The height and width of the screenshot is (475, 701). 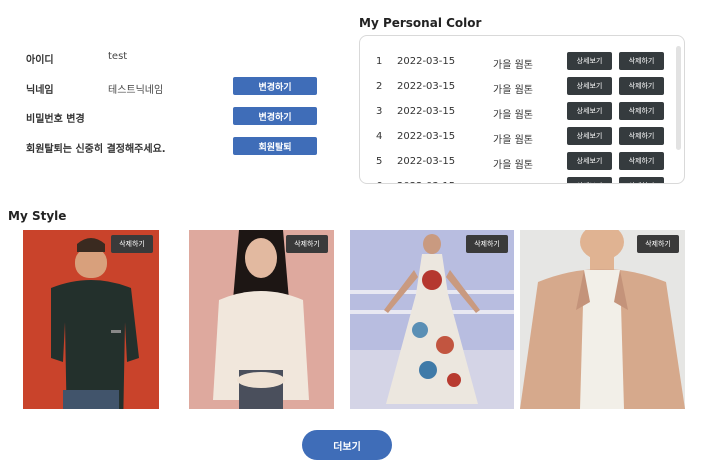 What do you see at coordinates (37, 216) in the screenshot?
I see `my-style-title: My Style` at bounding box center [37, 216].